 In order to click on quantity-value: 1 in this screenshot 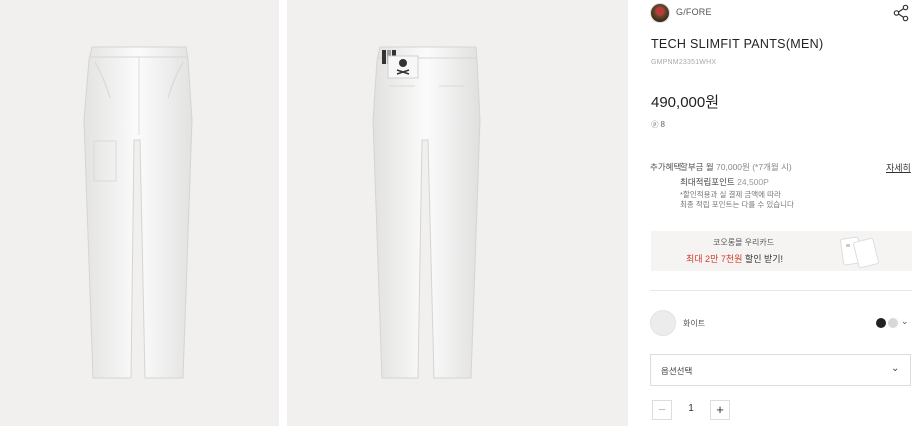, I will do `click(691, 408)`.